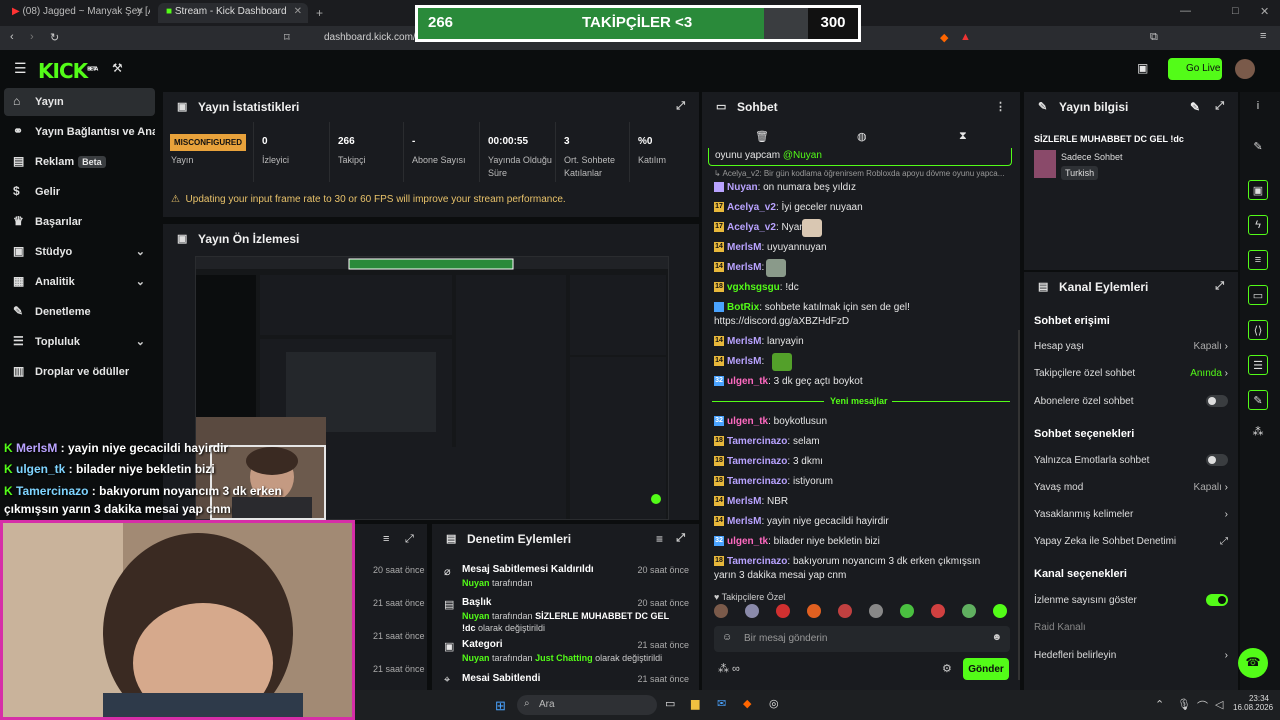  What do you see at coordinates (1131, 655) in the screenshot?
I see `channel-setting-row: Hedefleri belirleyin ›` at bounding box center [1131, 655].